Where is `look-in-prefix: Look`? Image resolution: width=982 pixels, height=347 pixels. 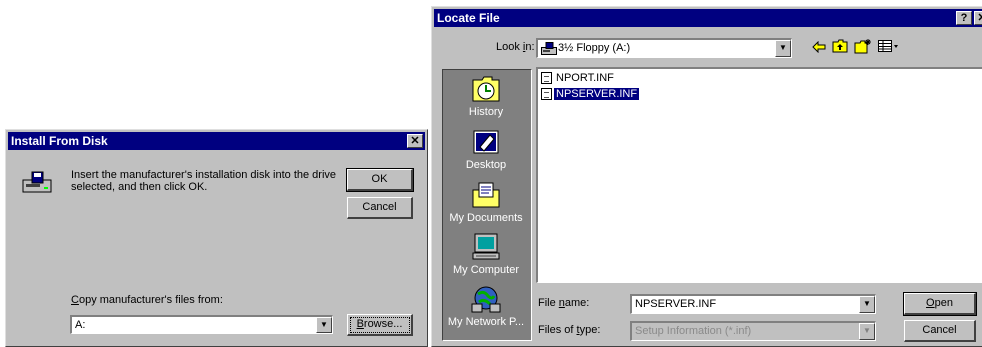 look-in-prefix: Look is located at coordinates (509, 47).